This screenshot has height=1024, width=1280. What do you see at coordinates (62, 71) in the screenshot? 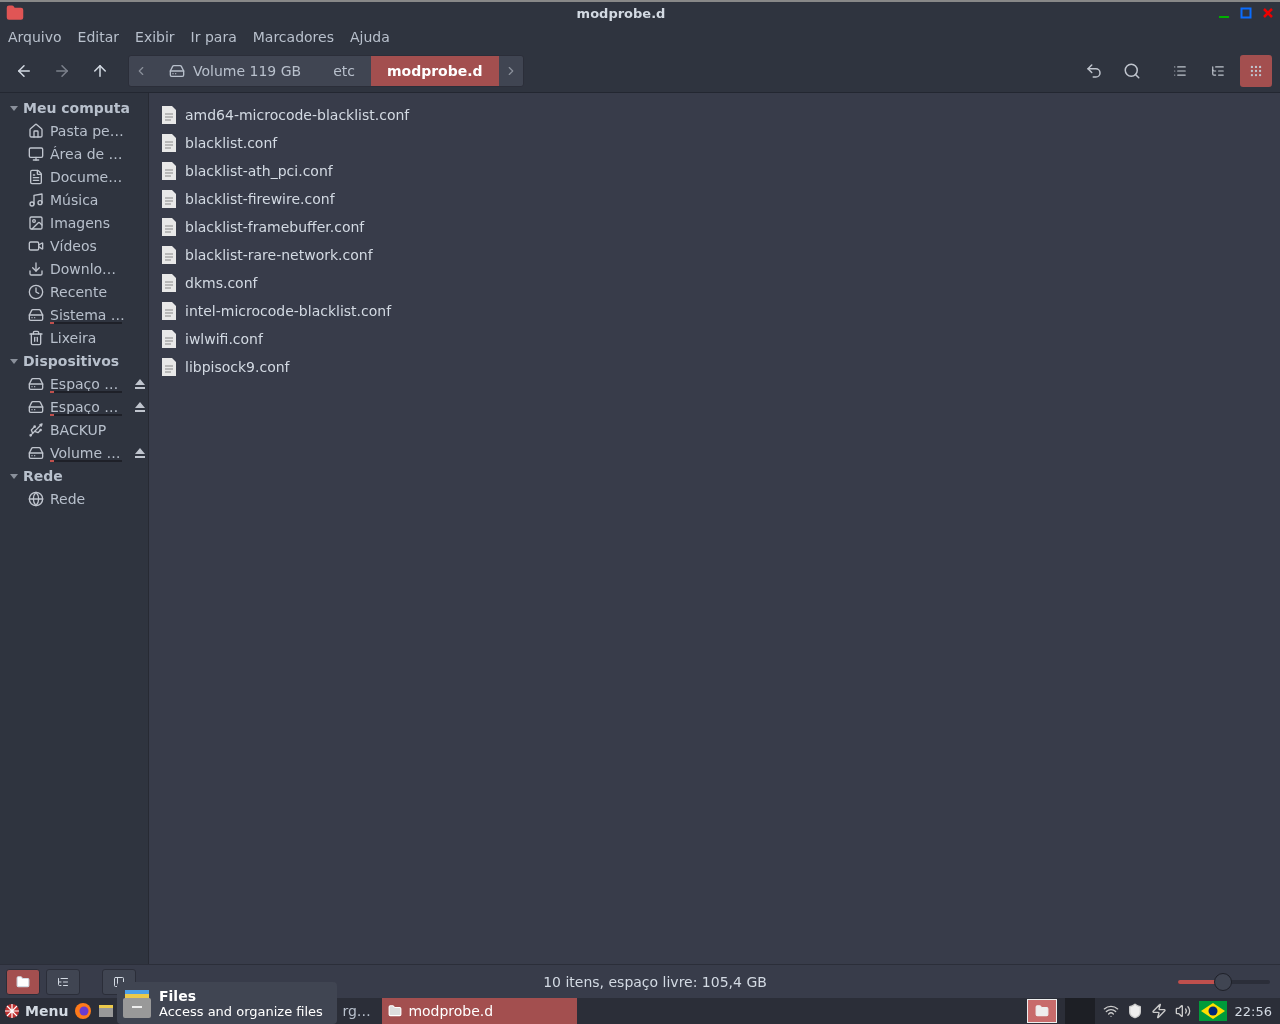
I see `arrow-right-icon` at bounding box center [62, 71].